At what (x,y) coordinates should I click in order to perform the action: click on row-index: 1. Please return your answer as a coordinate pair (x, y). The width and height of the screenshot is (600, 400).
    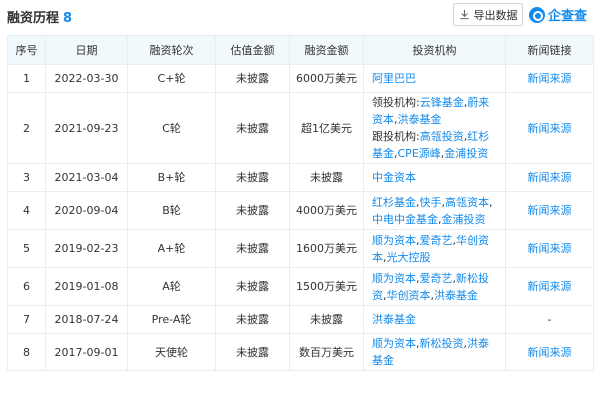
    Looking at the image, I should click on (26, 78).